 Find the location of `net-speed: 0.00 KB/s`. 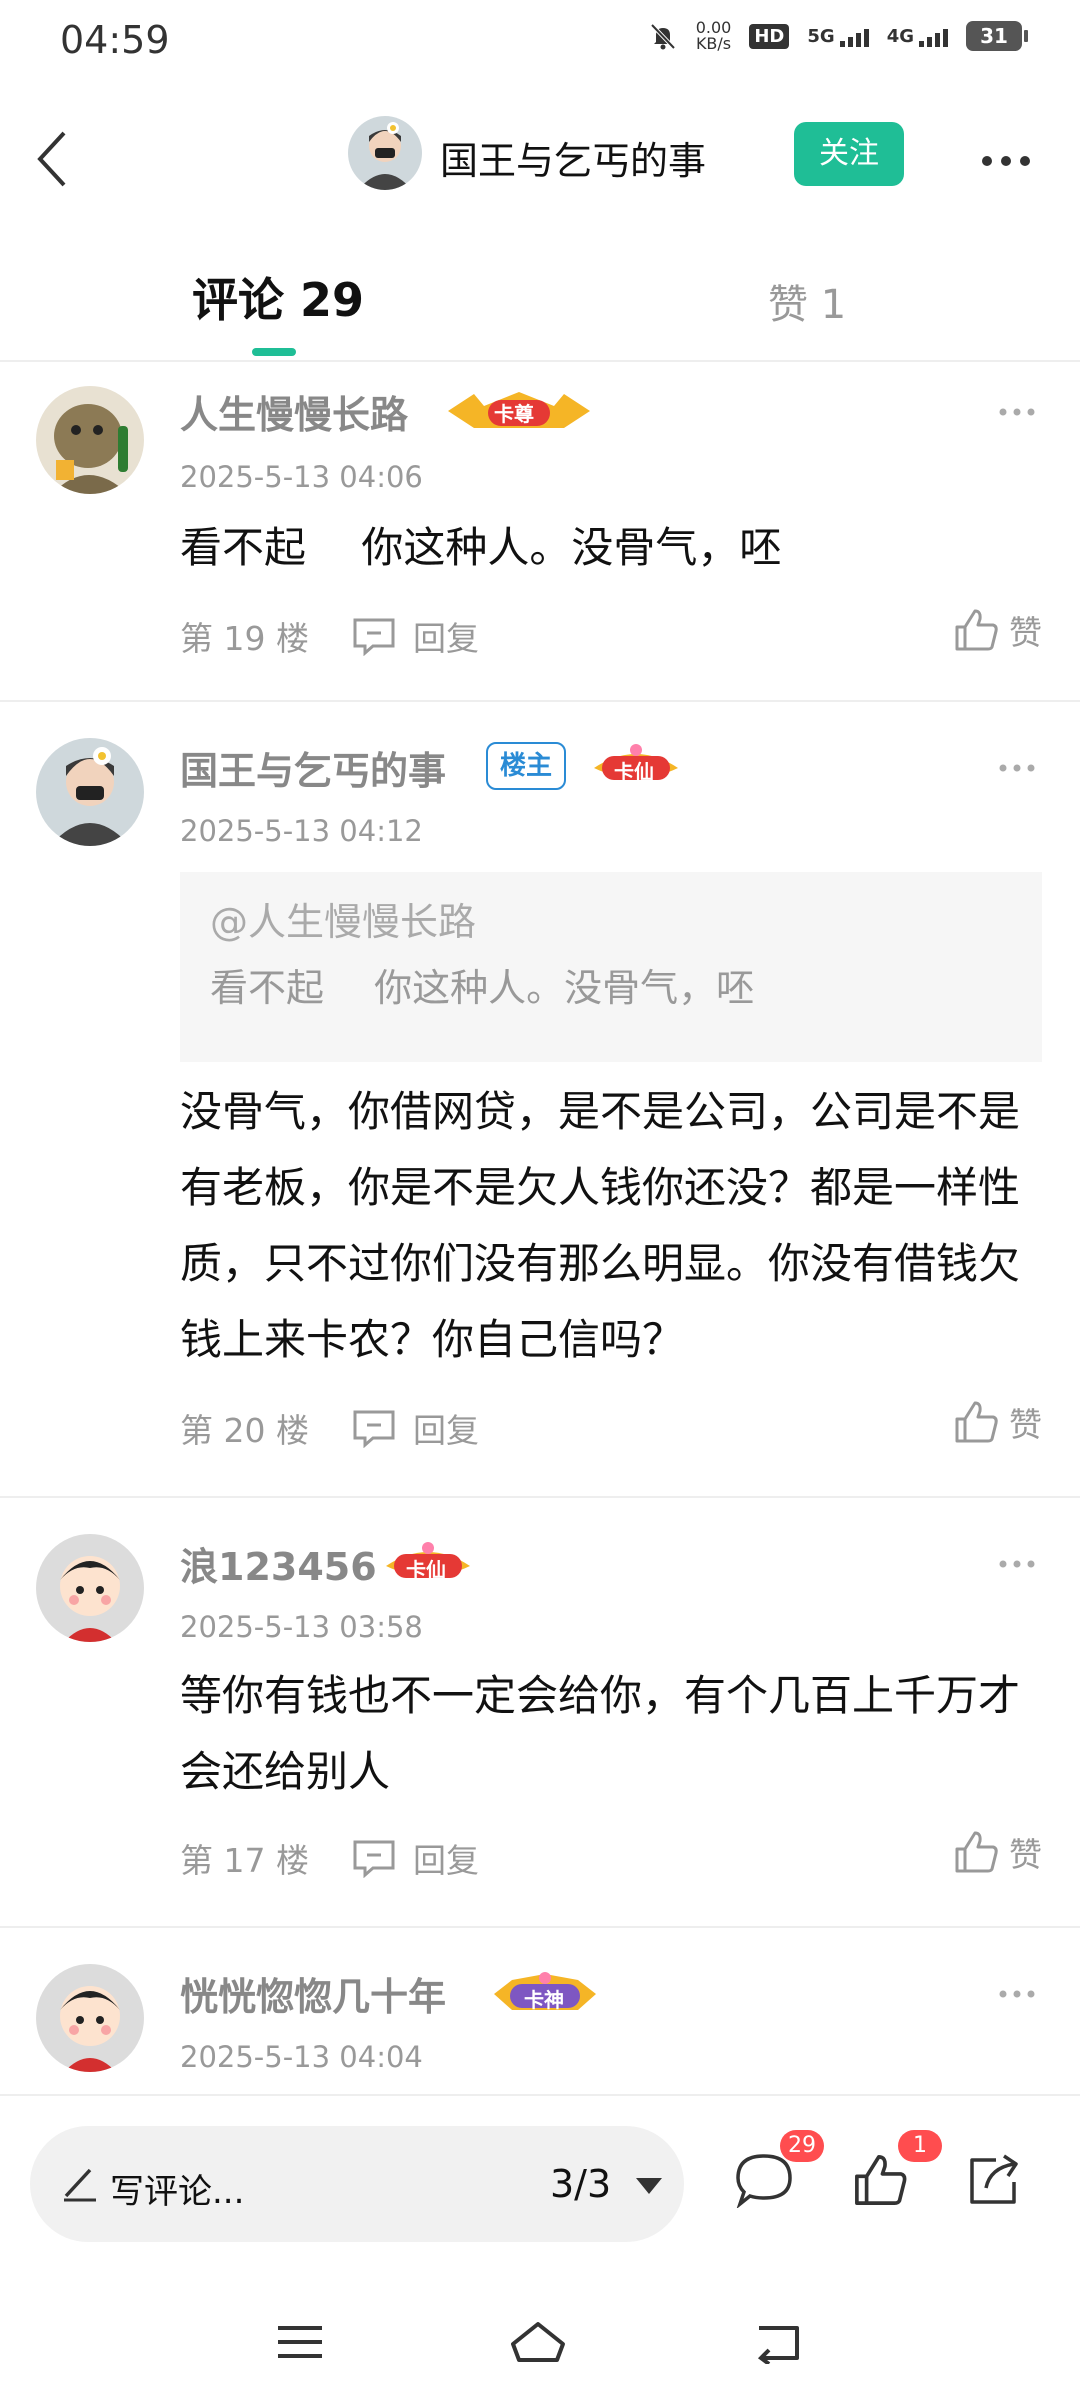

net-speed: 0.00 KB/s is located at coordinates (714, 36).